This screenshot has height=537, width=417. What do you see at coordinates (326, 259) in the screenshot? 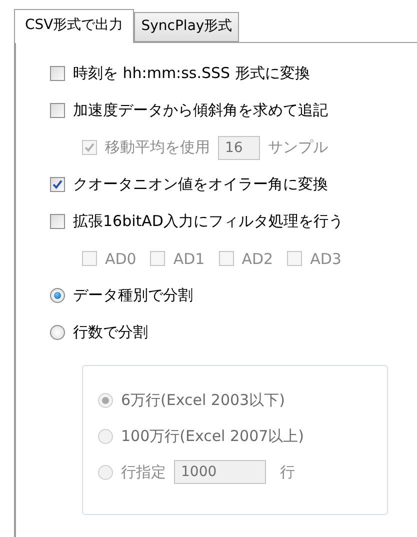
I see `channel-label: AD3` at bounding box center [326, 259].